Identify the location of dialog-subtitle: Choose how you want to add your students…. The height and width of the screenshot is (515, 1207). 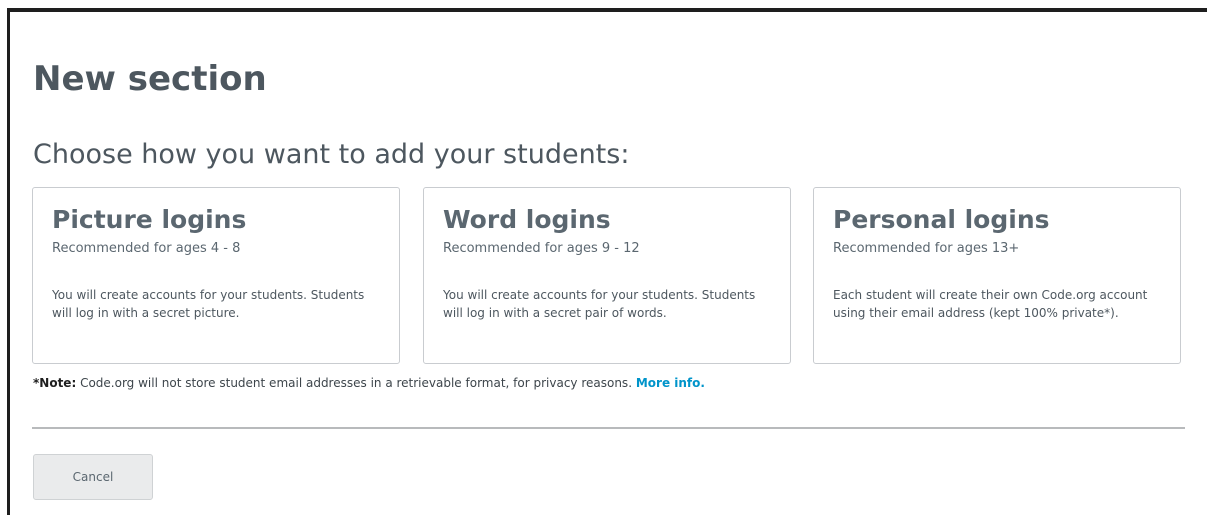
(331, 154).